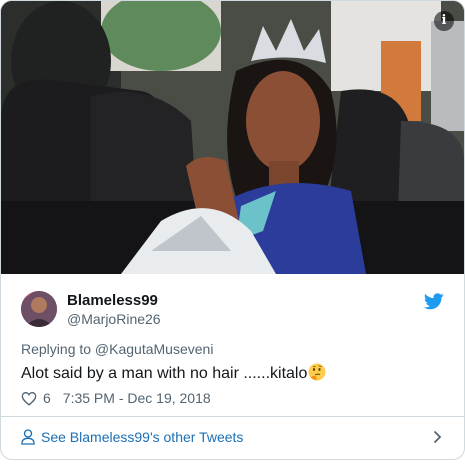  What do you see at coordinates (137, 398) in the screenshot?
I see `tweet-timestamp: 7:35 PM - Dec 19, 2018` at bounding box center [137, 398].